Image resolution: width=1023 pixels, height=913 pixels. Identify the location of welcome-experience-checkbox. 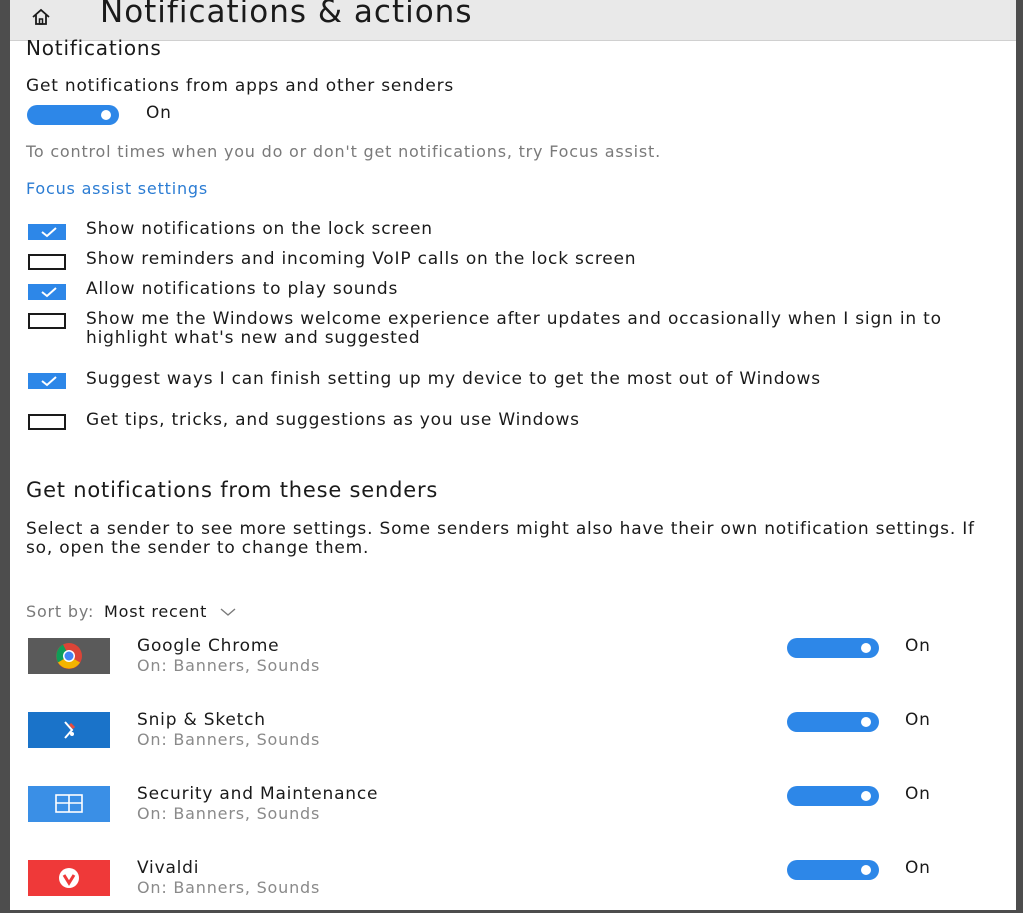
(47, 321).